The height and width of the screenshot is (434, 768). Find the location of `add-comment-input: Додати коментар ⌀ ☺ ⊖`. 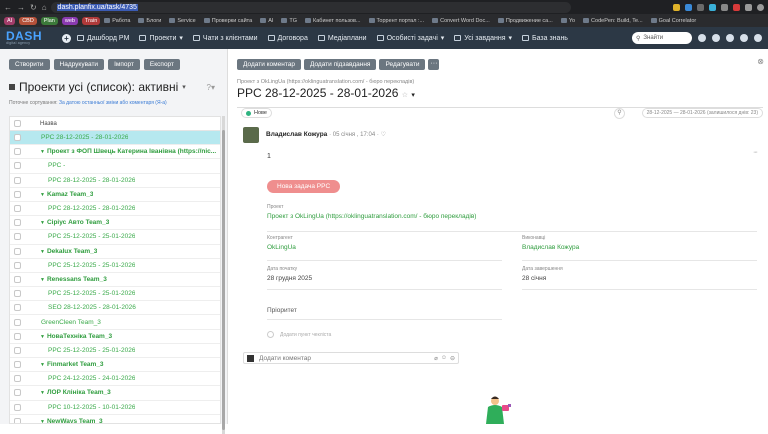

add-comment-input: Додати коментар ⌀ ☺ ⊖ is located at coordinates (351, 358).